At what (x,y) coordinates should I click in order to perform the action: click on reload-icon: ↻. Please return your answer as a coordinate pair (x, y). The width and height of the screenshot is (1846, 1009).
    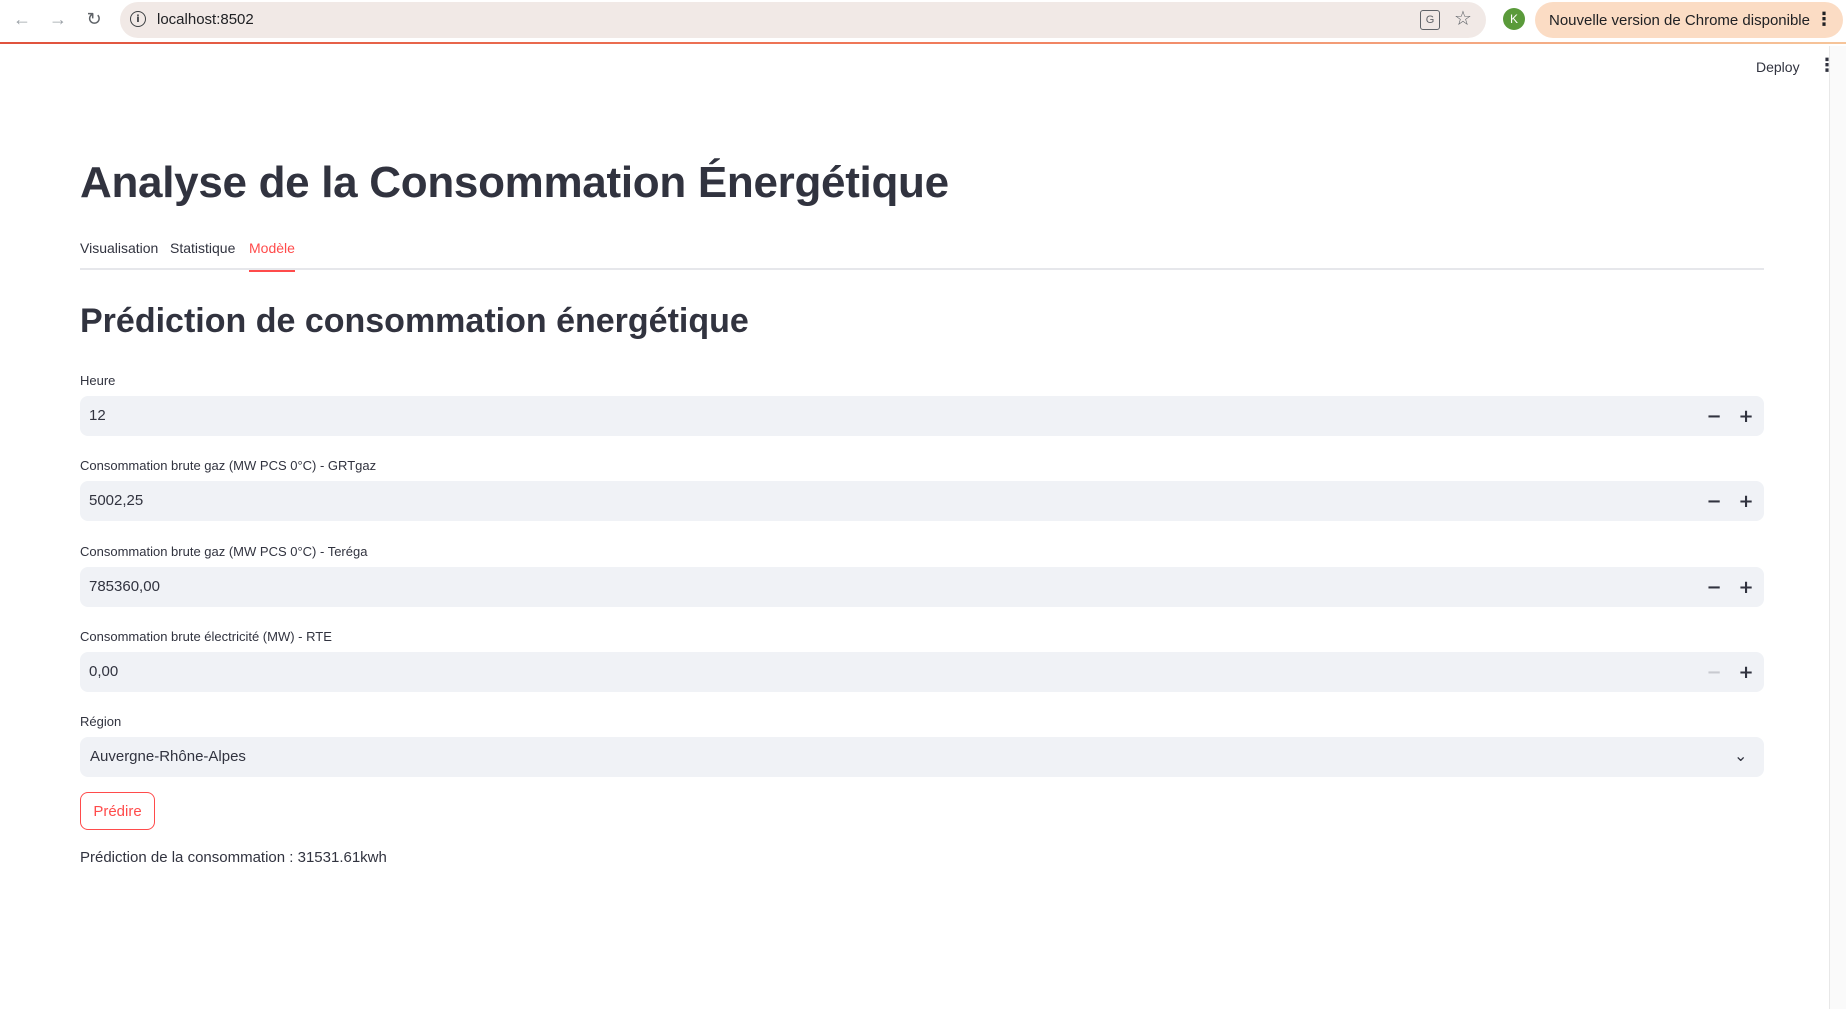
    Looking at the image, I should click on (94, 19).